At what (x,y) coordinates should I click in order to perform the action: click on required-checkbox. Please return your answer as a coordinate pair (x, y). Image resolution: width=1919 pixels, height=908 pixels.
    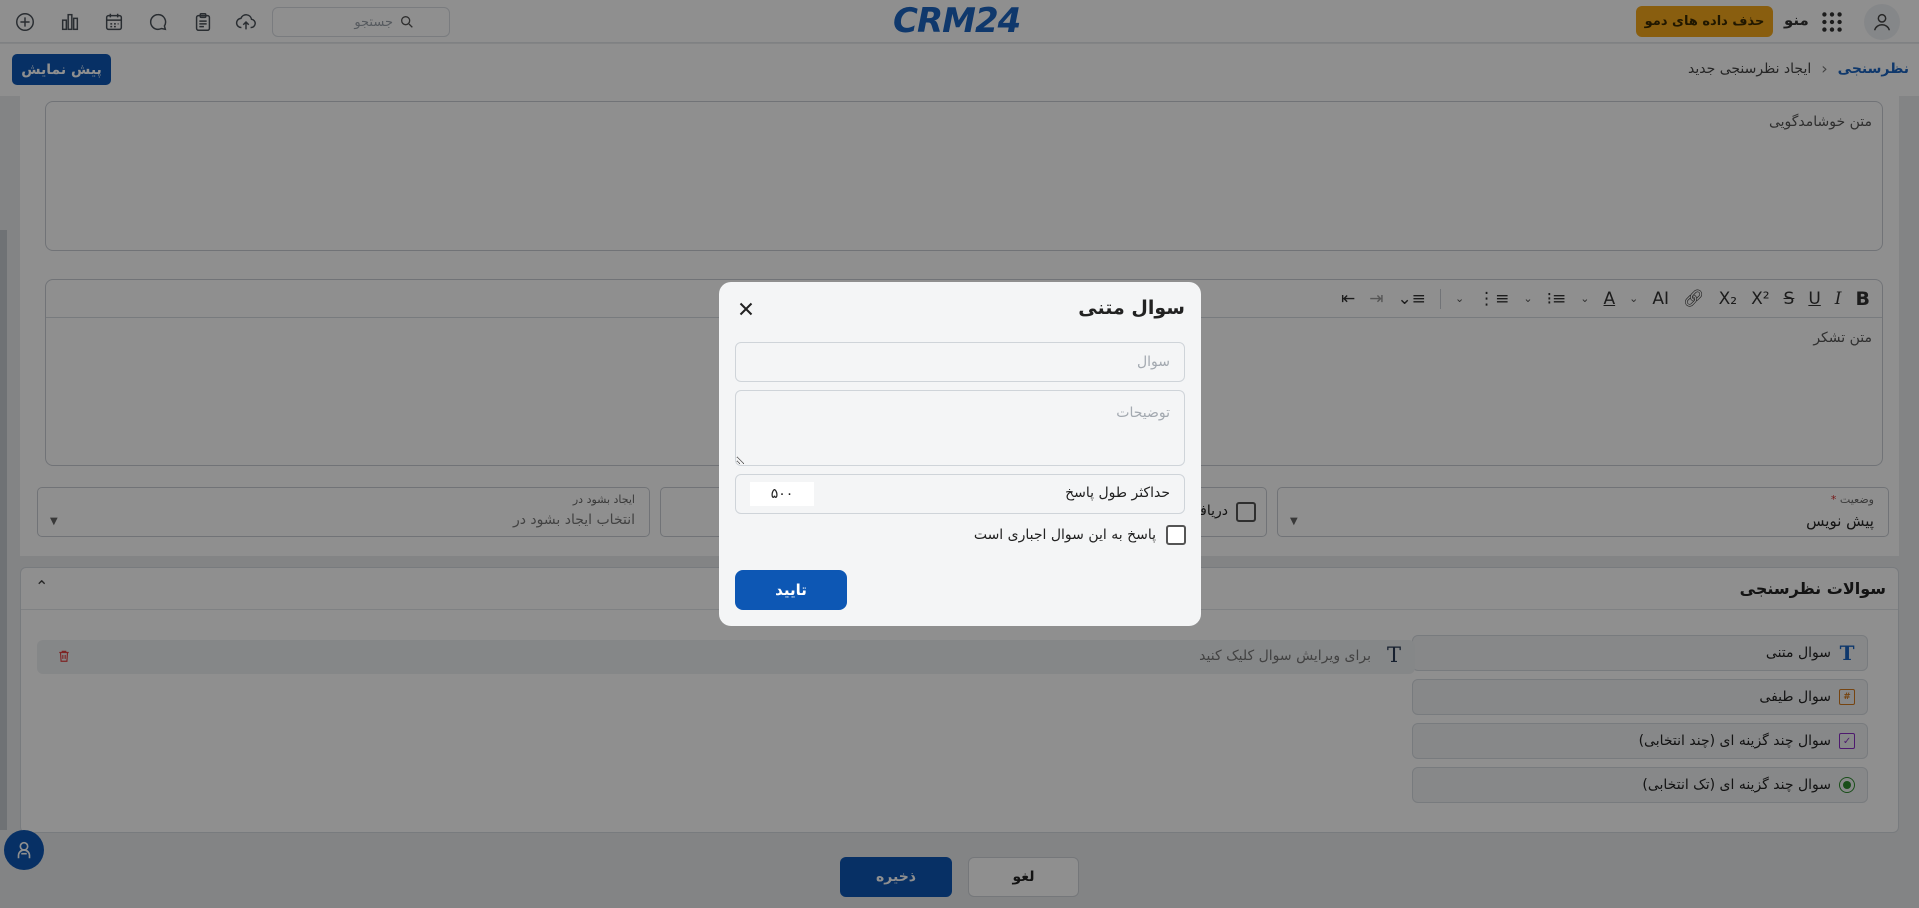
    Looking at the image, I should click on (1176, 535).